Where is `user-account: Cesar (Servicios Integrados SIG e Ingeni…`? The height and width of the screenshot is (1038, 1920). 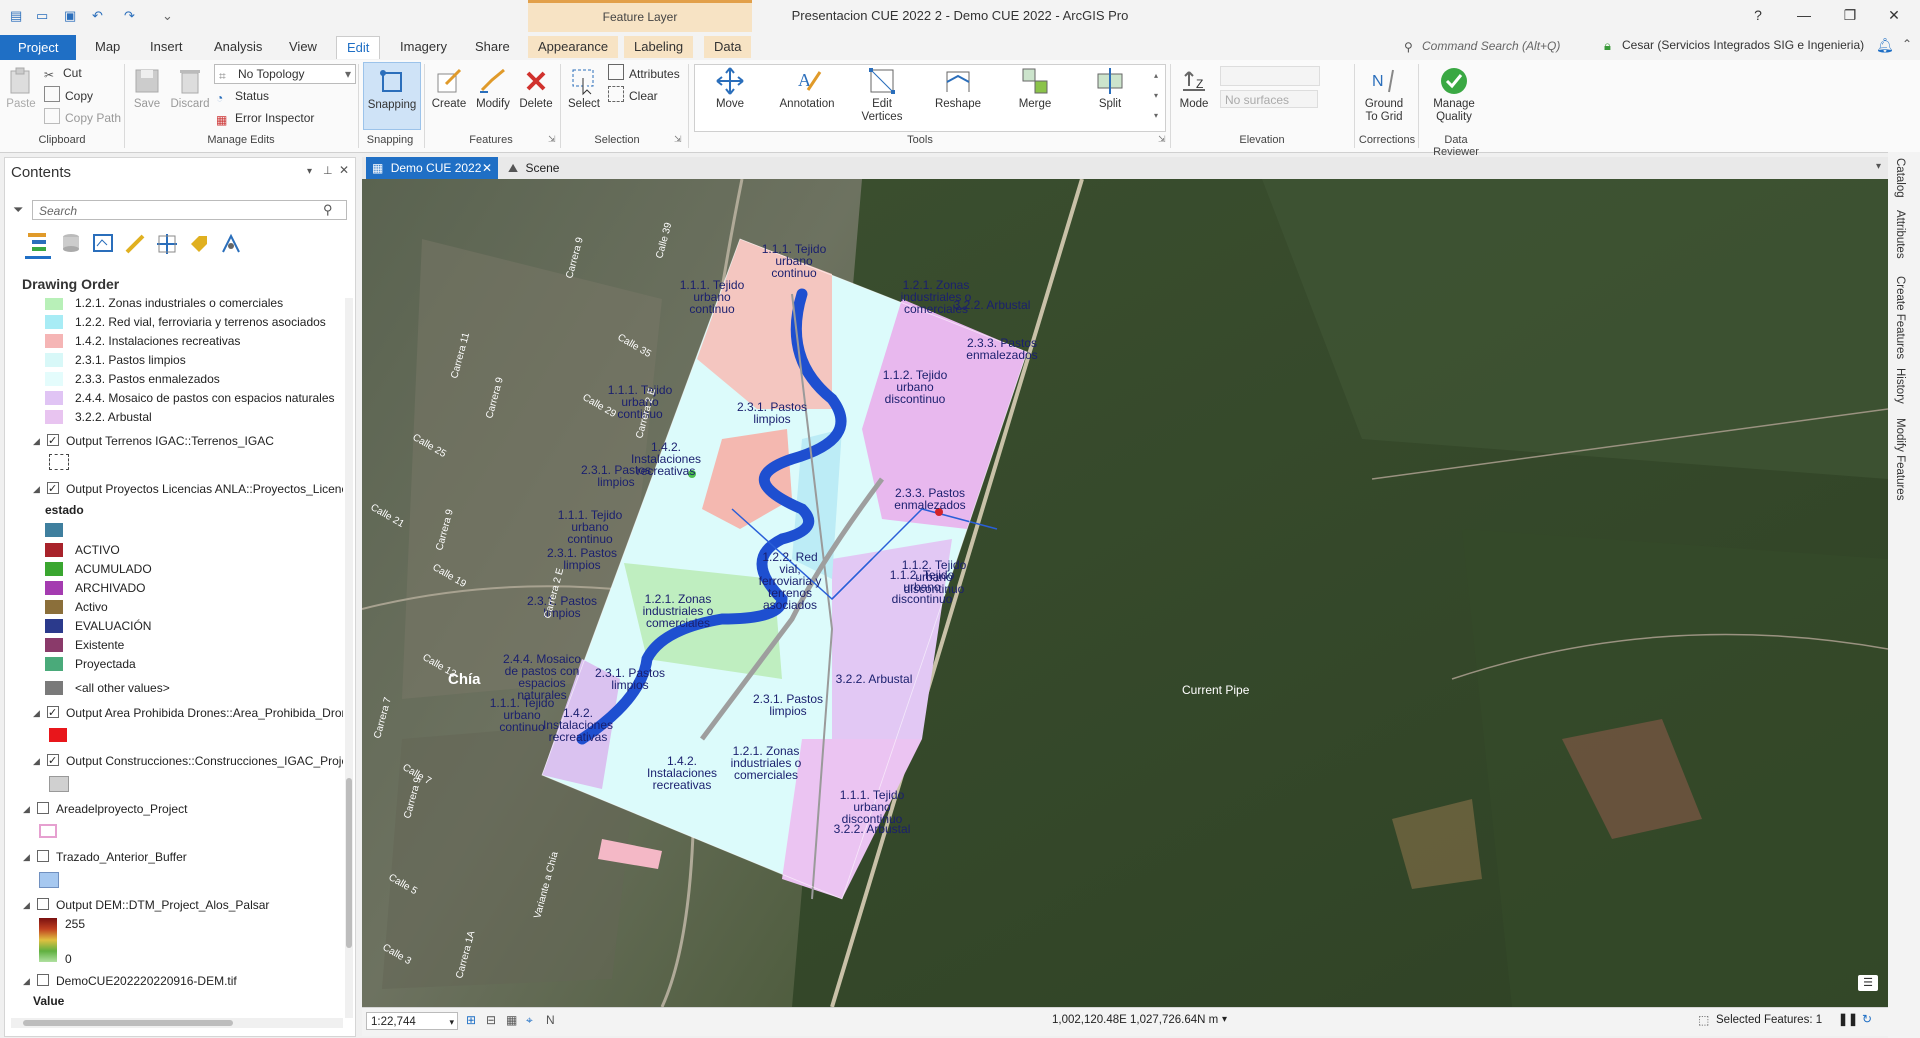 user-account: Cesar (Servicios Integrados SIG e Ingeni… is located at coordinates (1743, 45).